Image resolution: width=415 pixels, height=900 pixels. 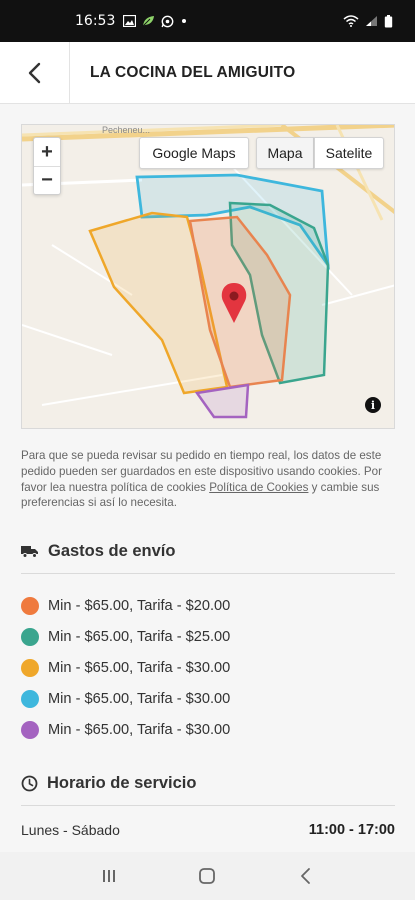 I want to click on clock-icon, so click(x=29, y=783).